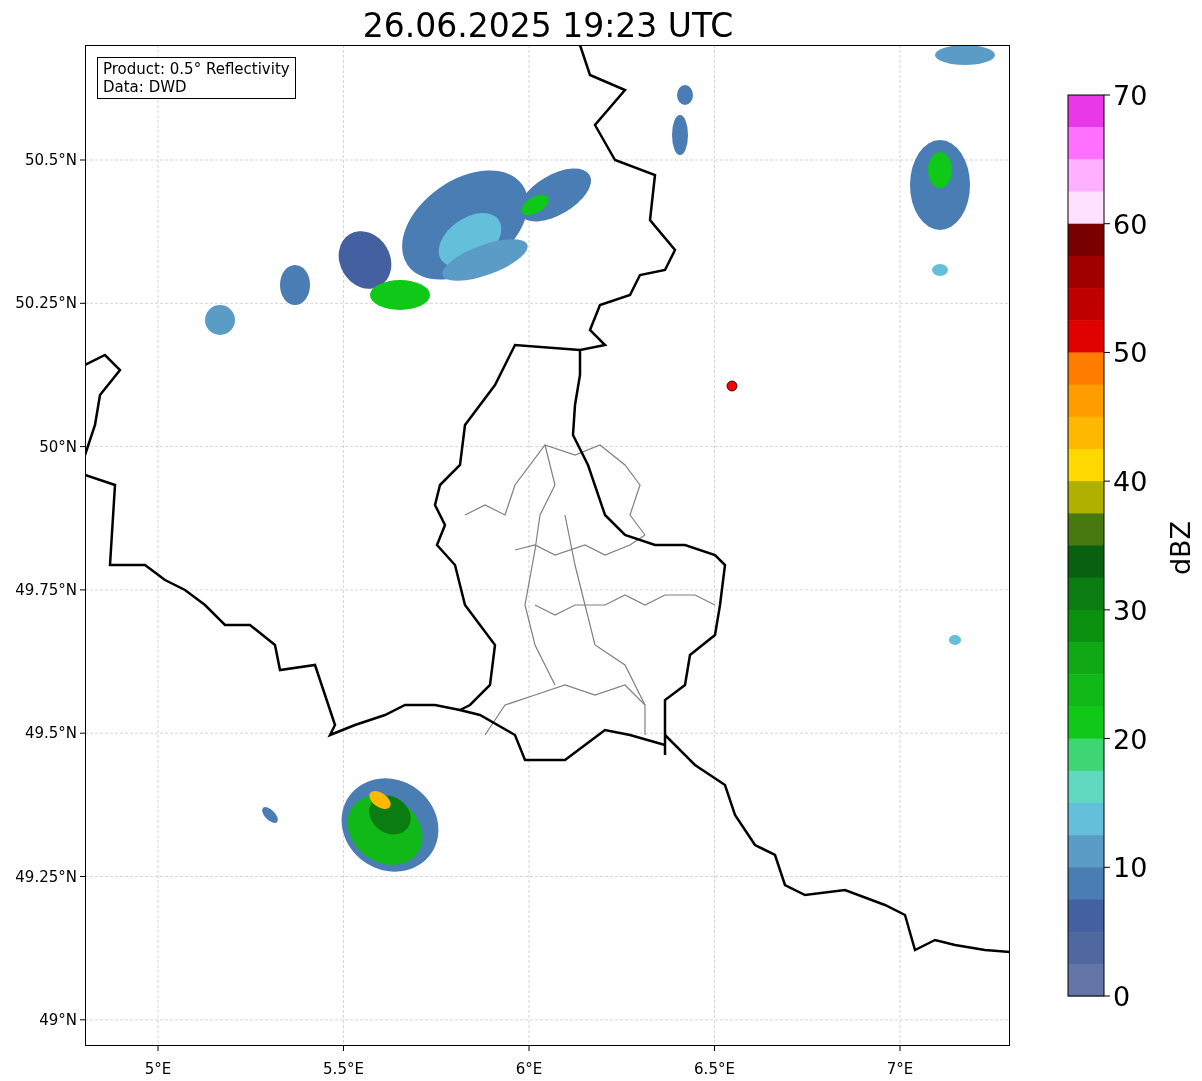  Describe the element at coordinates (343, 1069) in the screenshot. I see `x-tick-label: 5.5°E` at that location.